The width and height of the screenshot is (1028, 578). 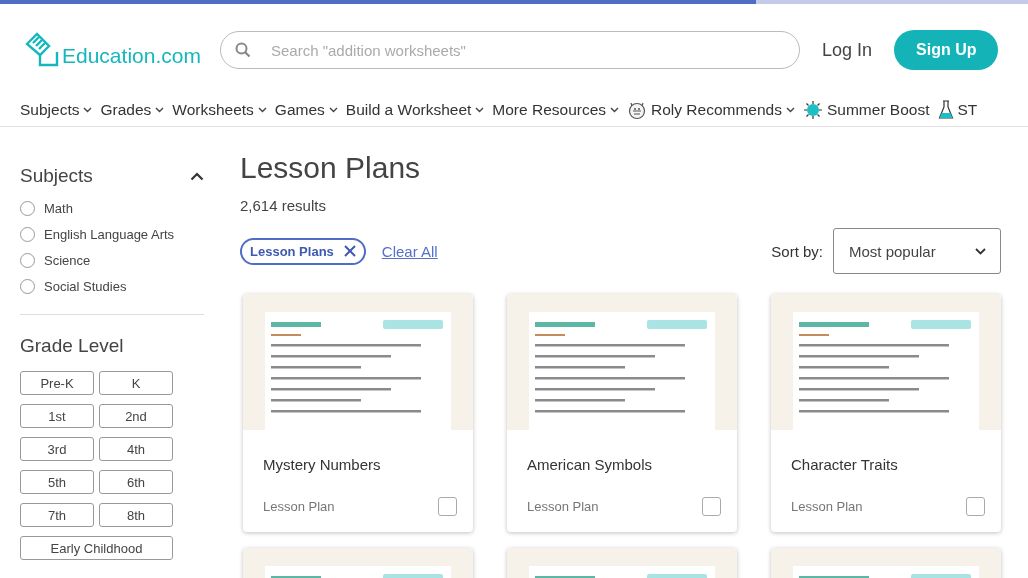 What do you see at coordinates (57, 482) in the screenshot?
I see `grade-button: 5th` at bounding box center [57, 482].